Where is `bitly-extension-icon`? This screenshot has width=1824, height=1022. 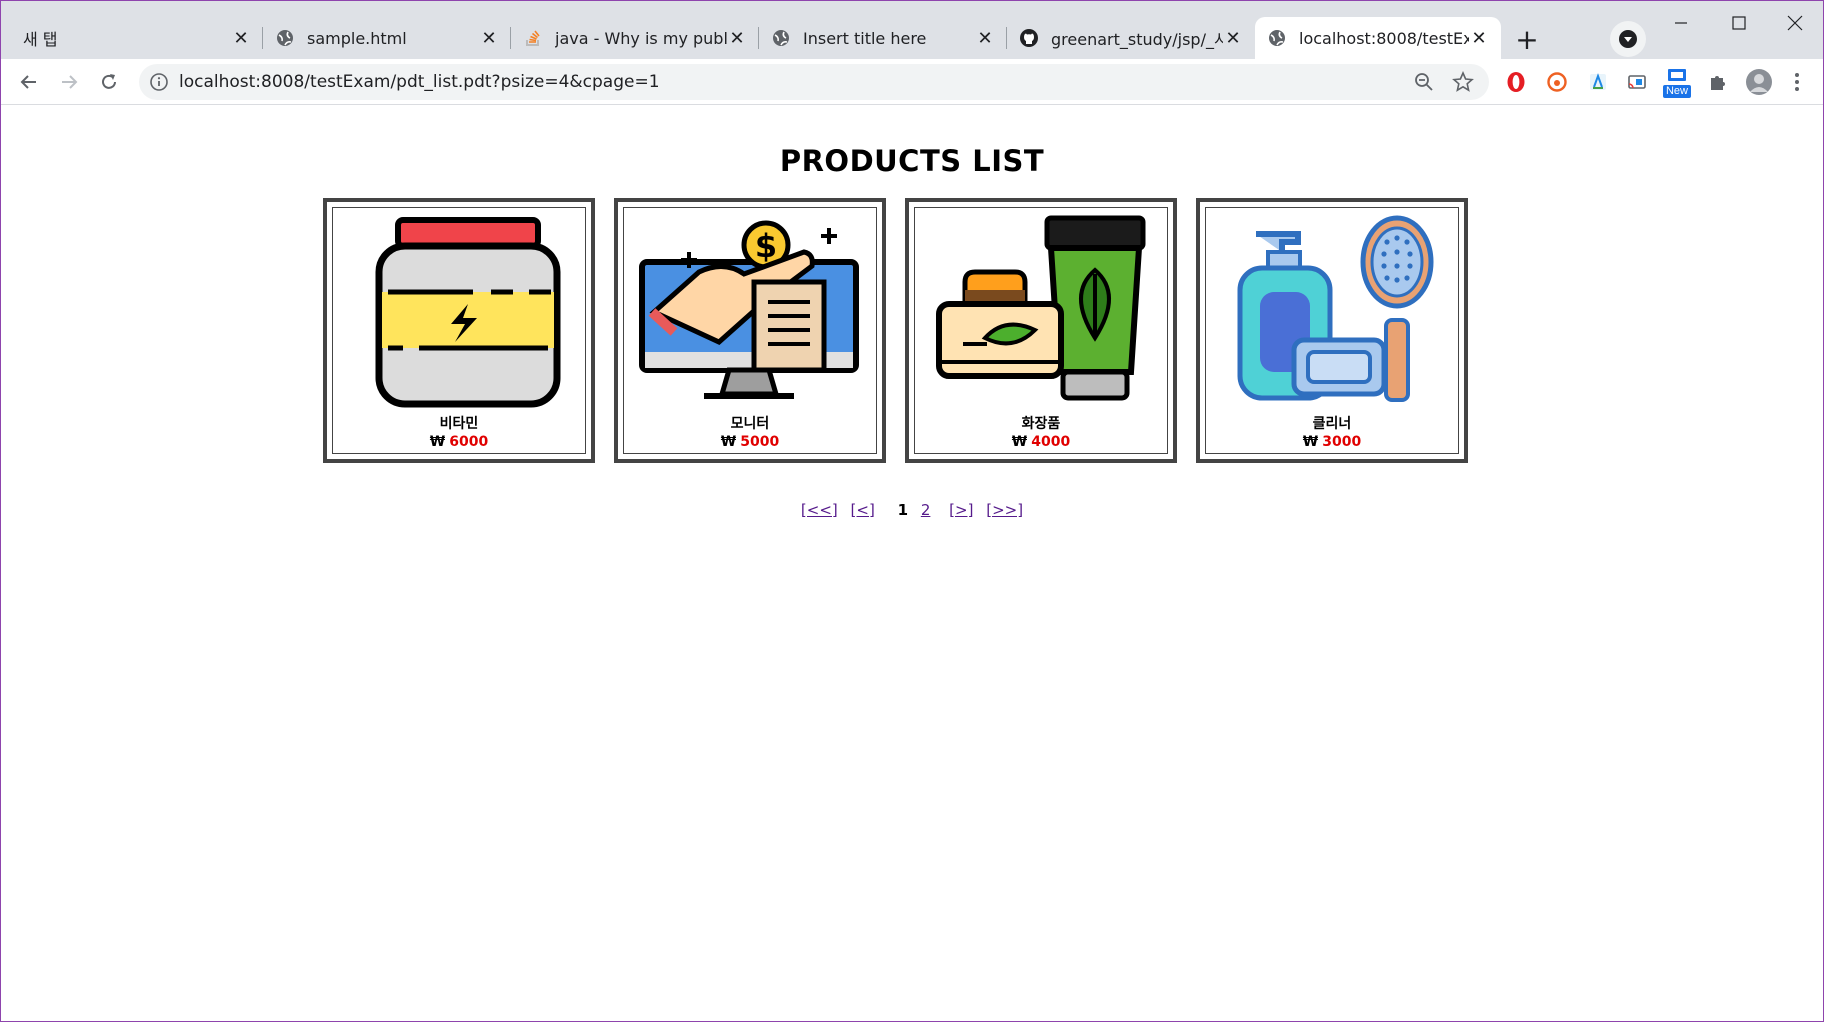 bitly-extension-icon is located at coordinates (1557, 82).